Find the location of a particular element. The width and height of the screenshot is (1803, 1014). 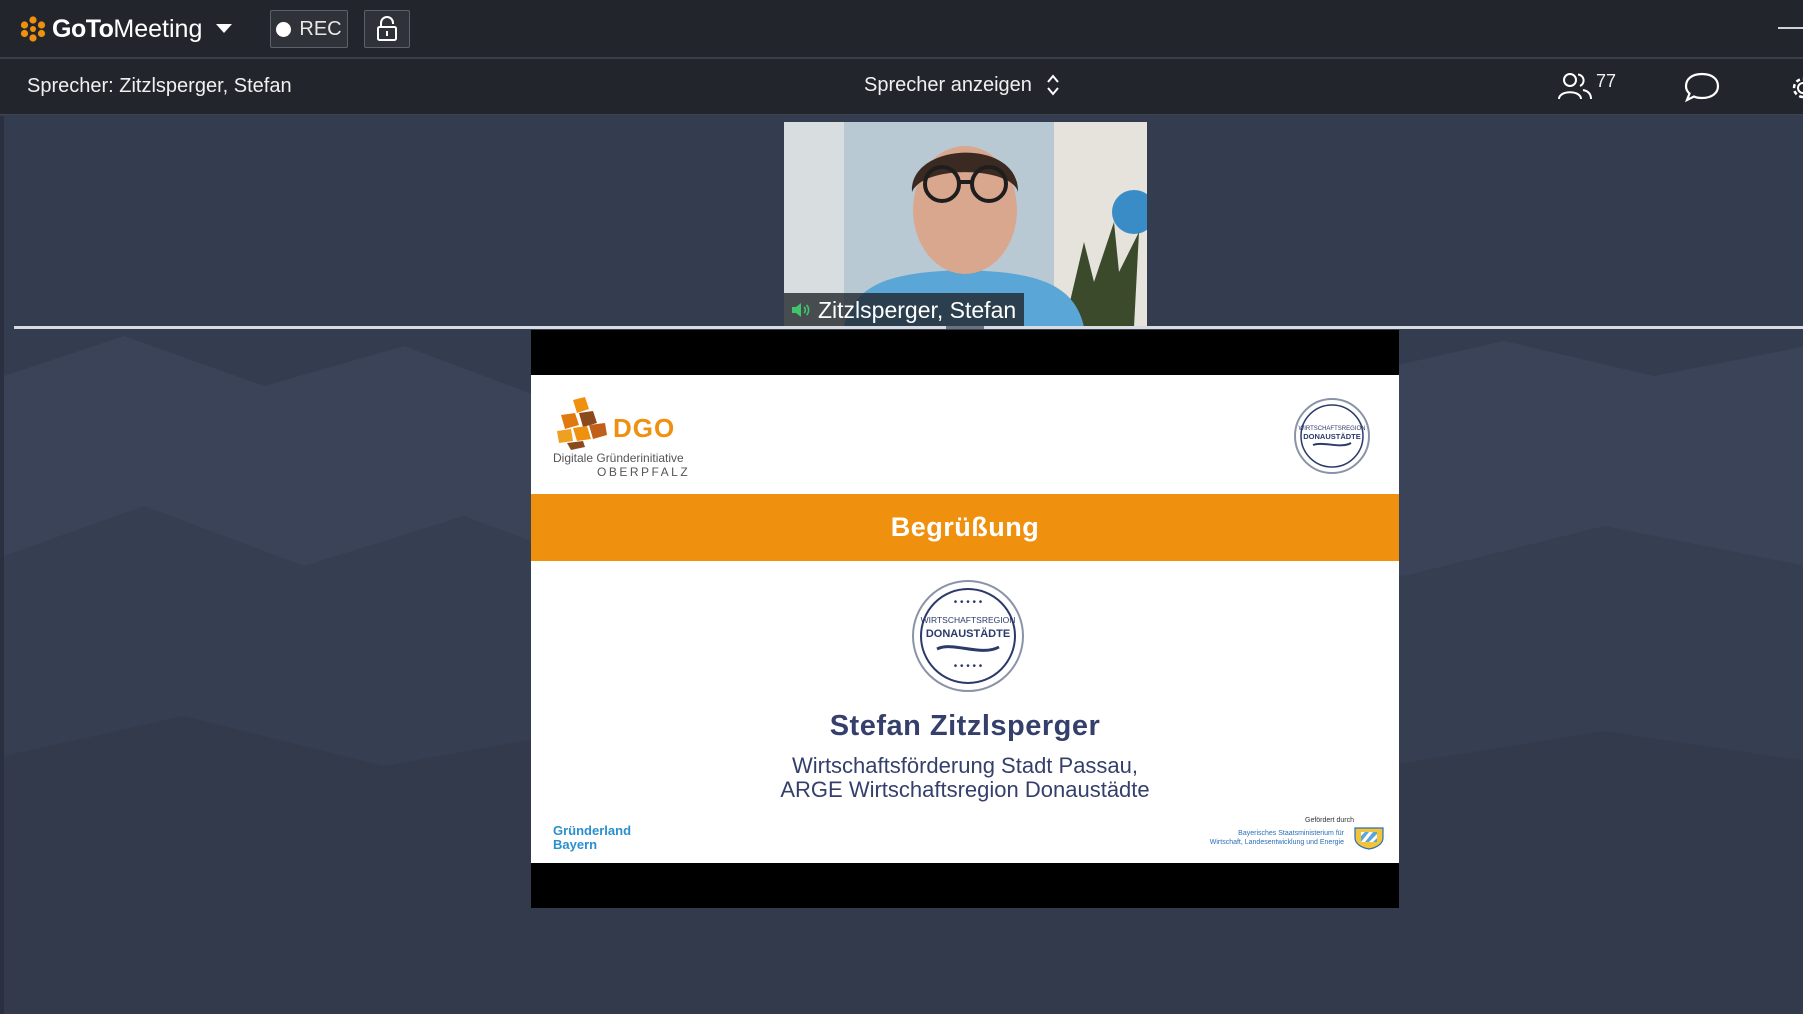

record-dot-icon is located at coordinates (284, 29).